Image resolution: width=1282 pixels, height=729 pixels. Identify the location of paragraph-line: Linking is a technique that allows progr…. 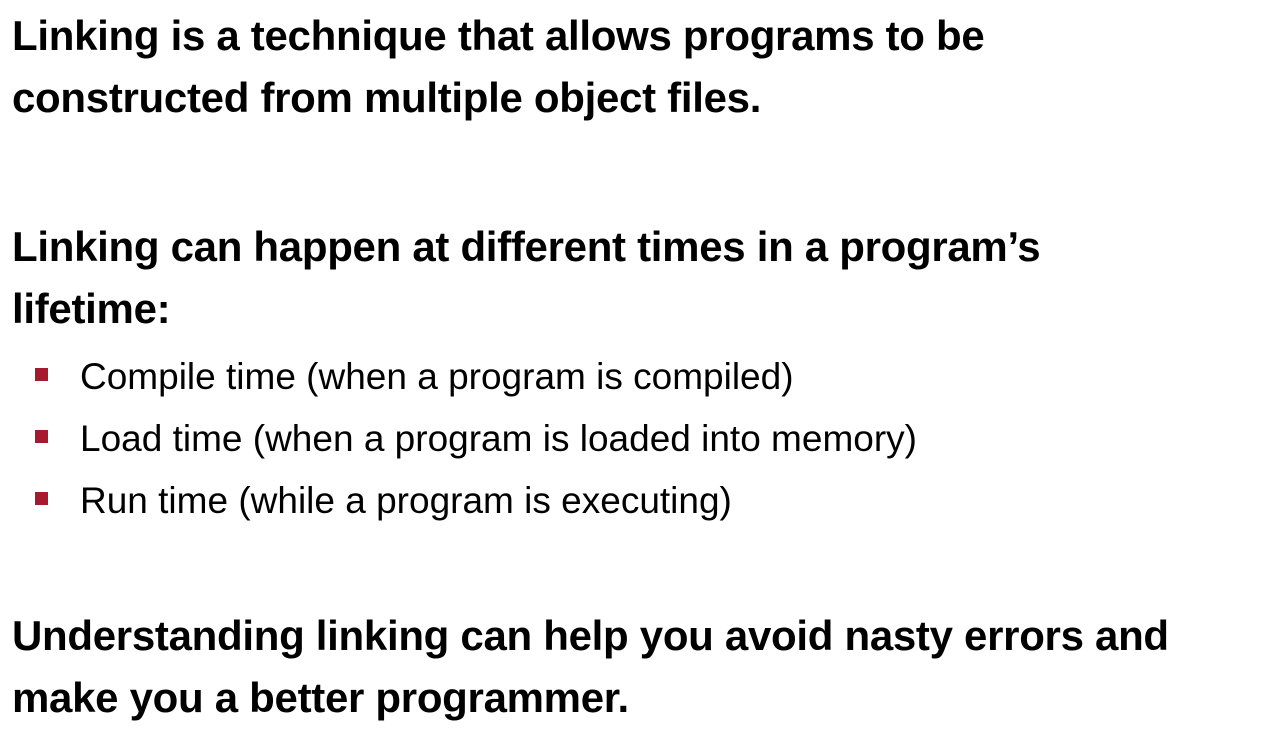
(498, 35).